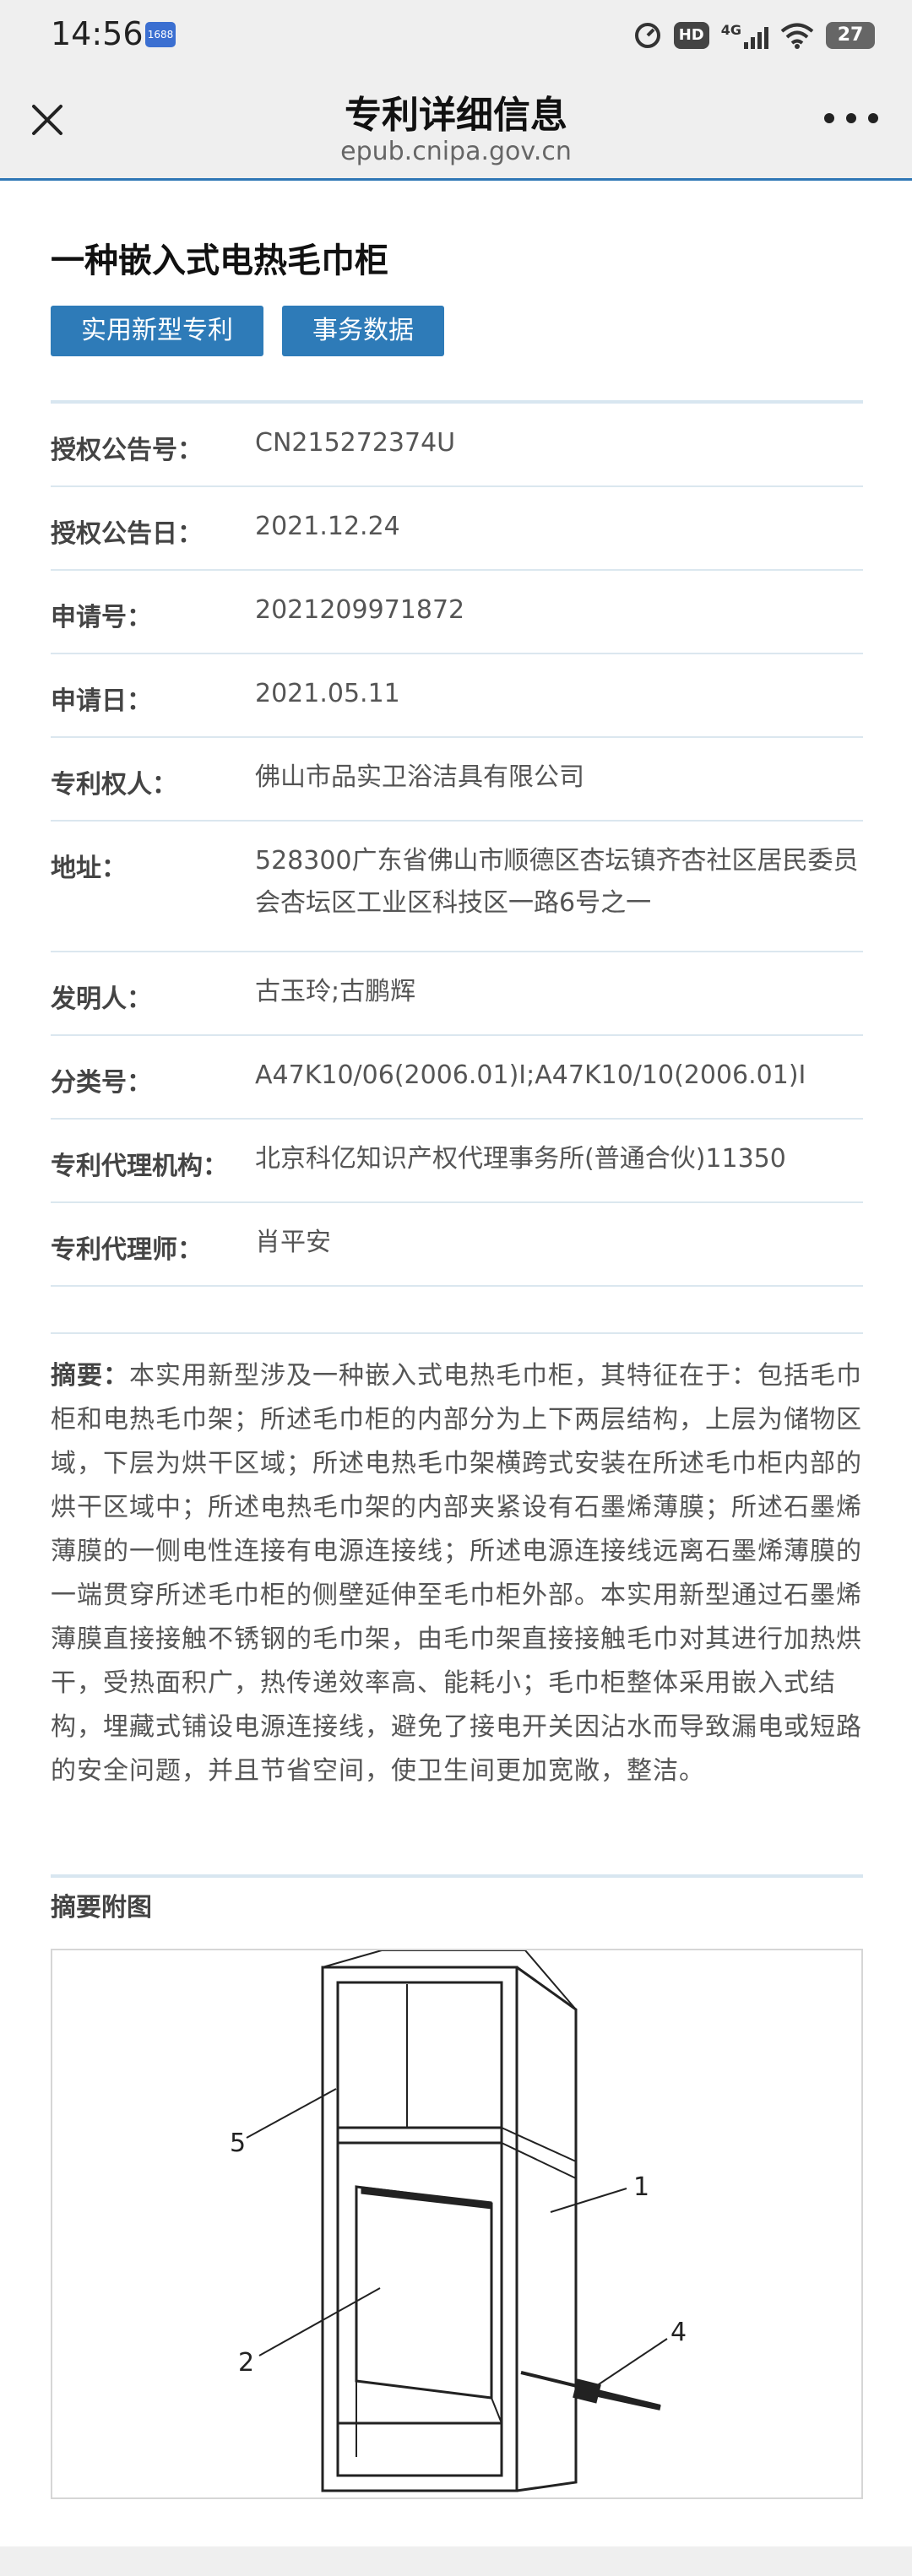 The width and height of the screenshot is (912, 2576). What do you see at coordinates (160, 35) in the screenshot?
I see `app-notification-icon: 1688` at bounding box center [160, 35].